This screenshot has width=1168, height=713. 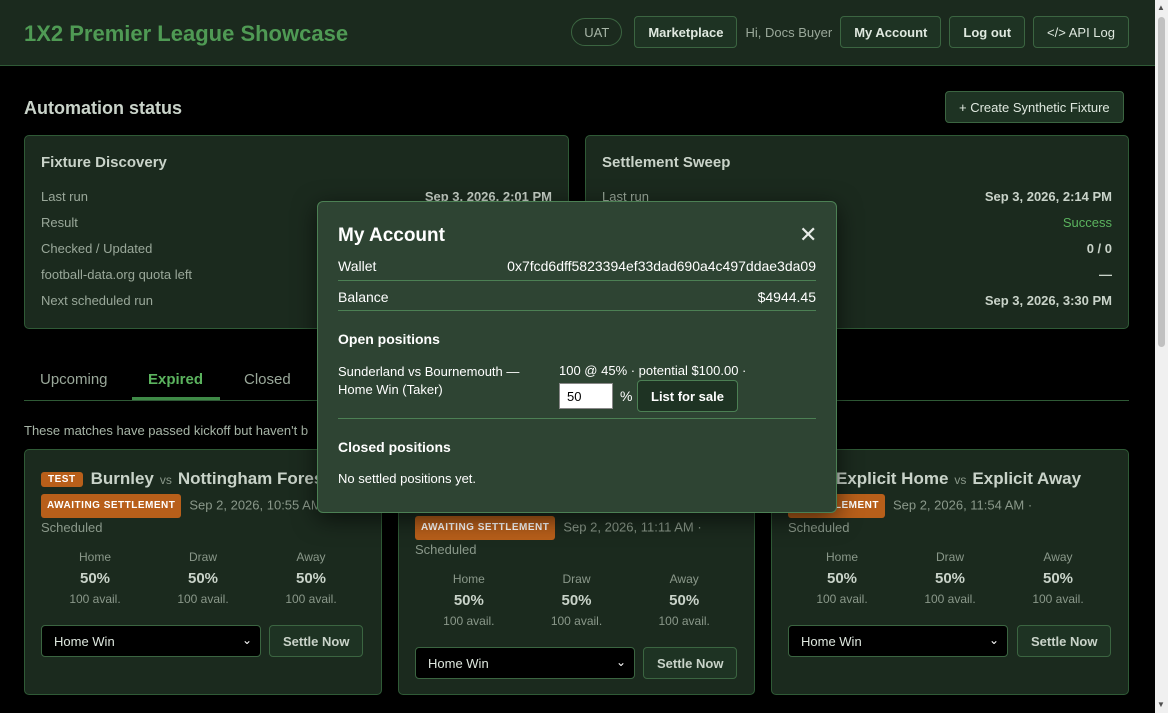 I want to click on panel-title: Fixture Discovery, so click(x=104, y=162).